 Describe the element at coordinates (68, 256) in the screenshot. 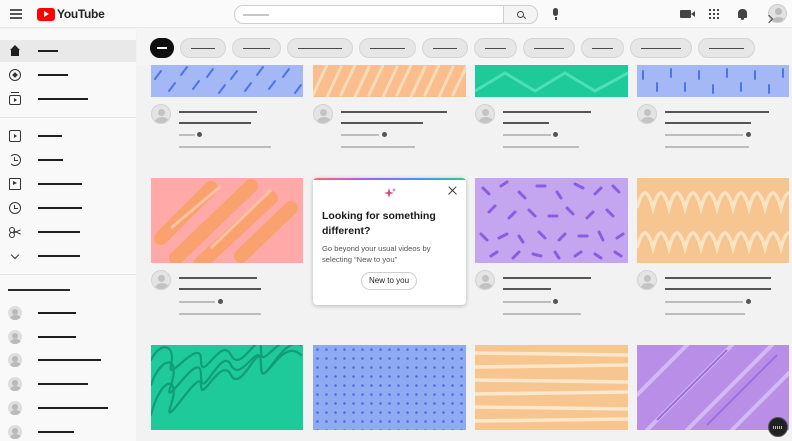

I see `sidebar-item-show-more` at that location.